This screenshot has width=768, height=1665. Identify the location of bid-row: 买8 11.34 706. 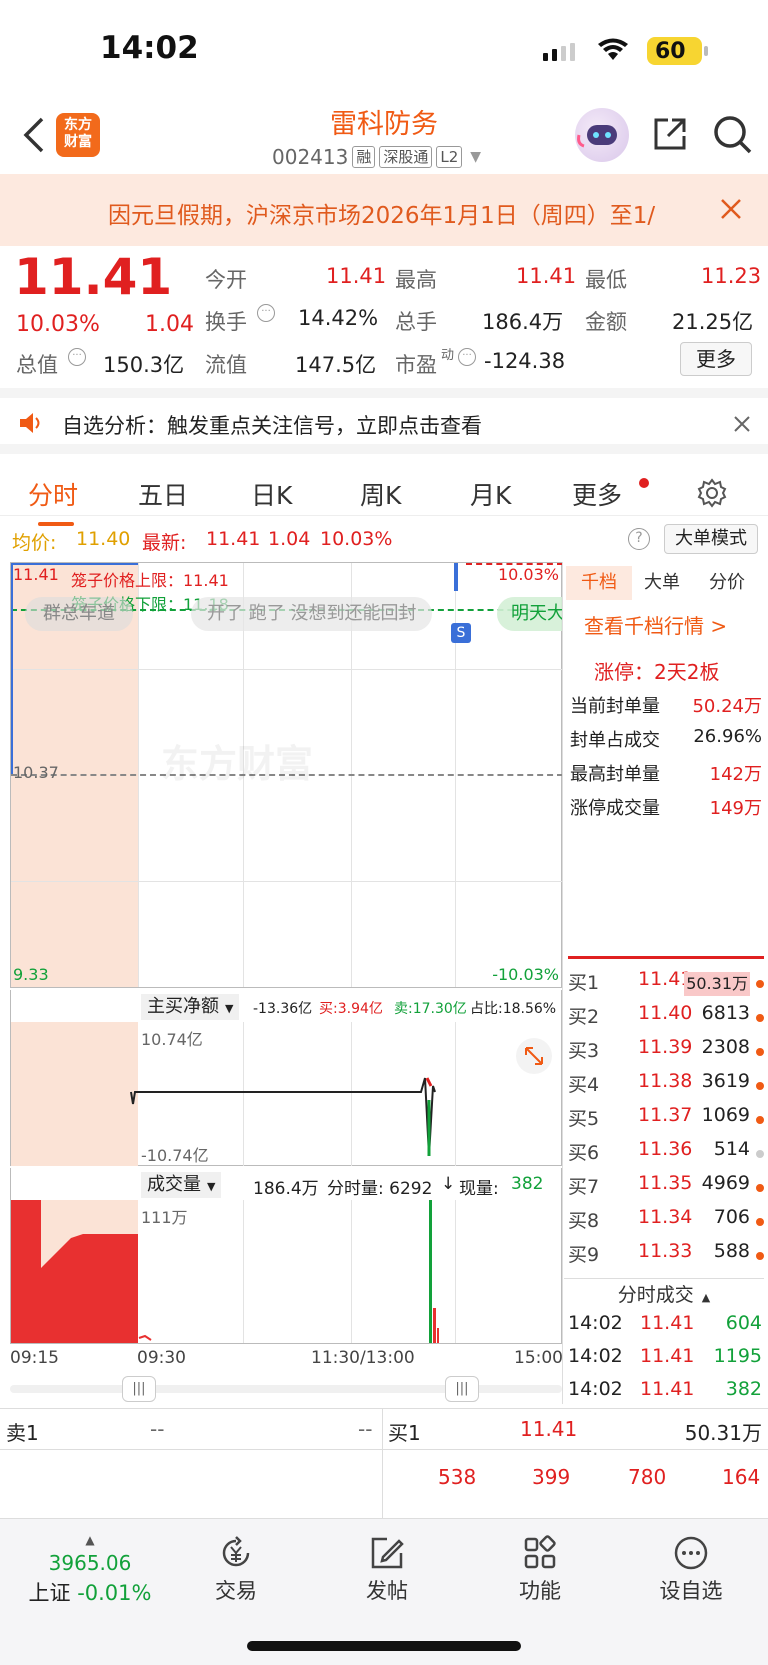
(666, 1223).